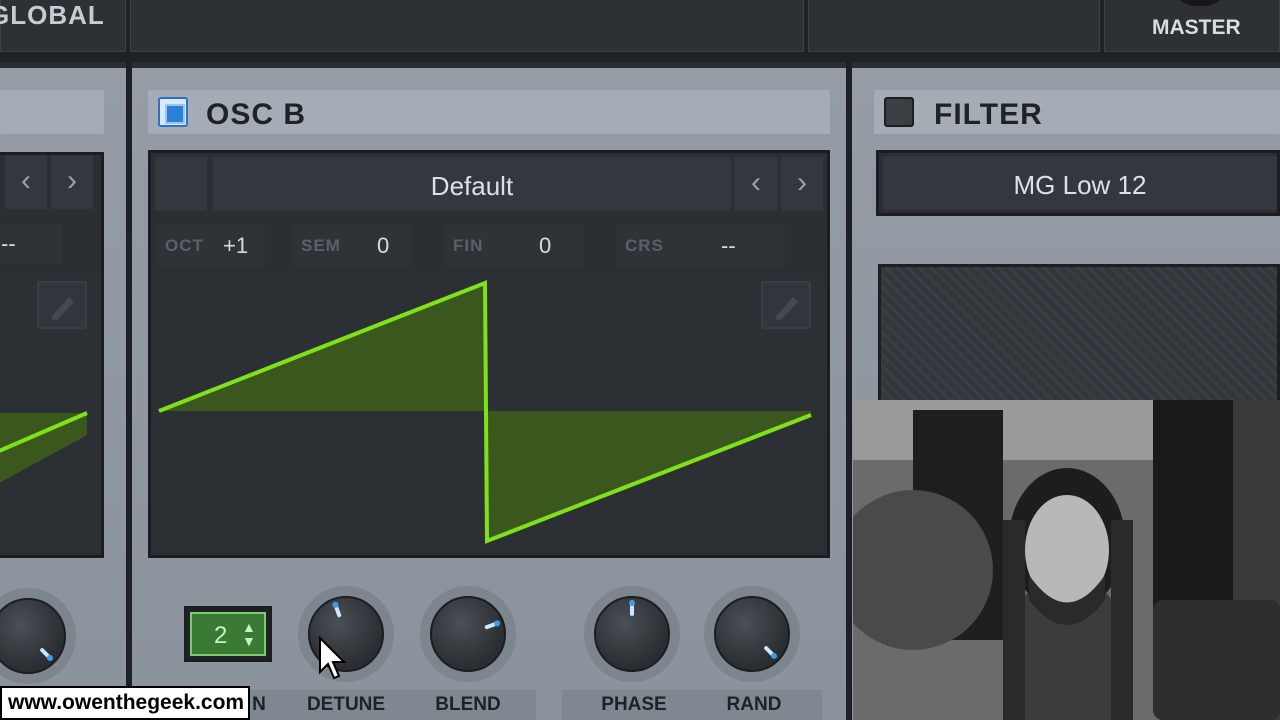  Describe the element at coordinates (545, 245) in the screenshot. I see `fin-value: 0` at that location.